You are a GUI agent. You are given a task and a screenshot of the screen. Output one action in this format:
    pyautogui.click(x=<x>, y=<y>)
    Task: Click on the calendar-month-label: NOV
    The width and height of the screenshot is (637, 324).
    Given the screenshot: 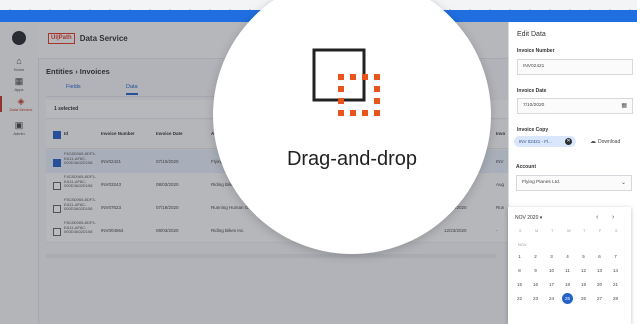 What is the action you would take?
    pyautogui.click(x=522, y=244)
    